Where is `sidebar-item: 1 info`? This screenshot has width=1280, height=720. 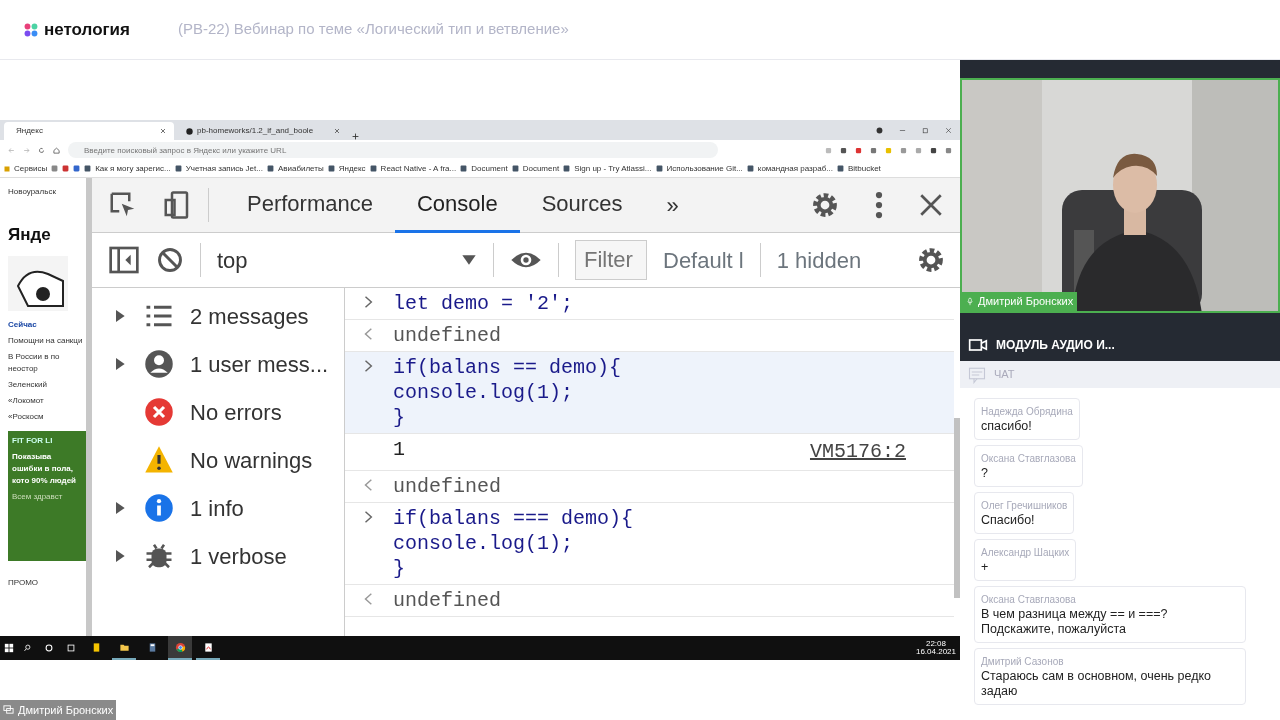
sidebar-item: 1 info is located at coordinates (218, 508).